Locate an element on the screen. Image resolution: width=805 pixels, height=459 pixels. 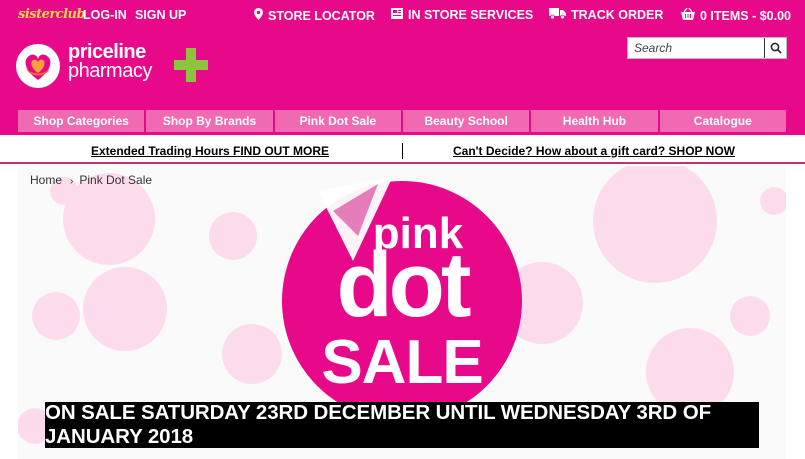
search-input is located at coordinates (696, 48).